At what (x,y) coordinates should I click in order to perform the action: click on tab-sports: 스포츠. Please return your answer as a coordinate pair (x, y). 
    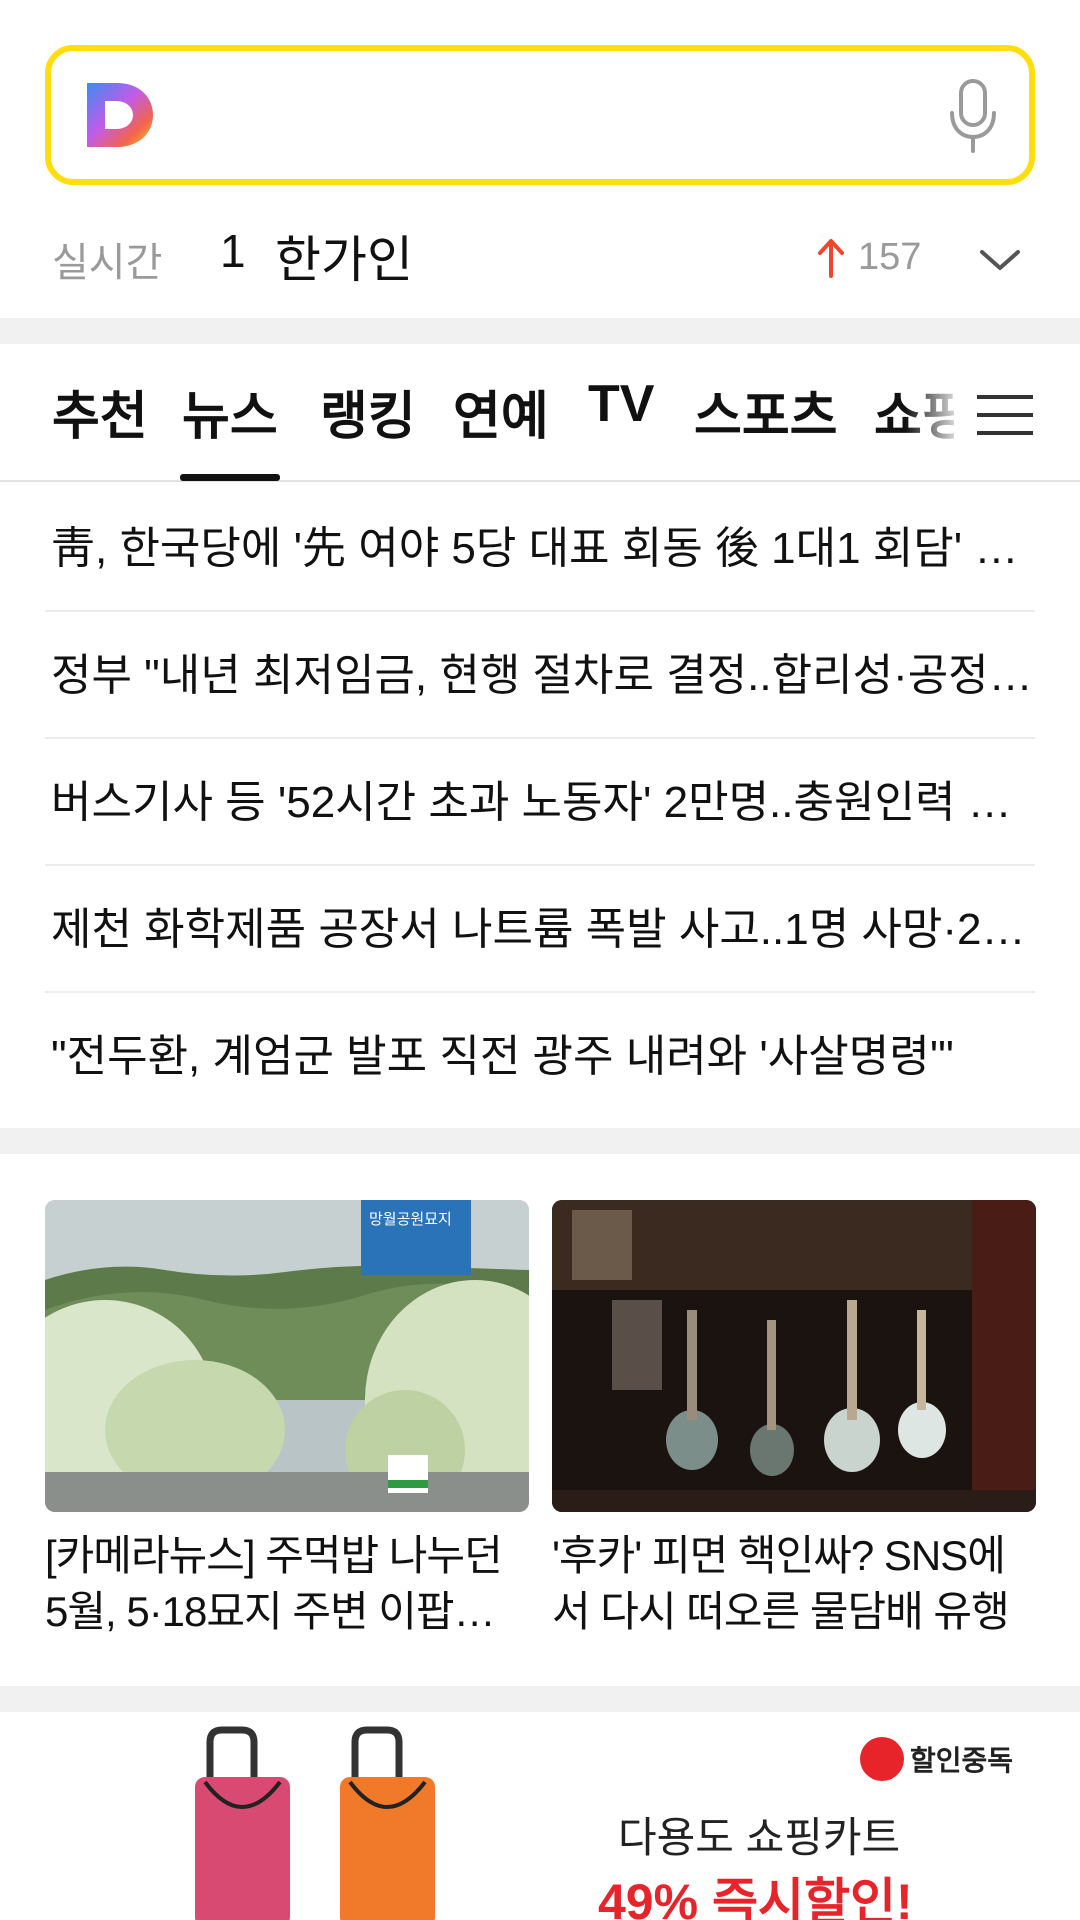
    Looking at the image, I should click on (766, 411).